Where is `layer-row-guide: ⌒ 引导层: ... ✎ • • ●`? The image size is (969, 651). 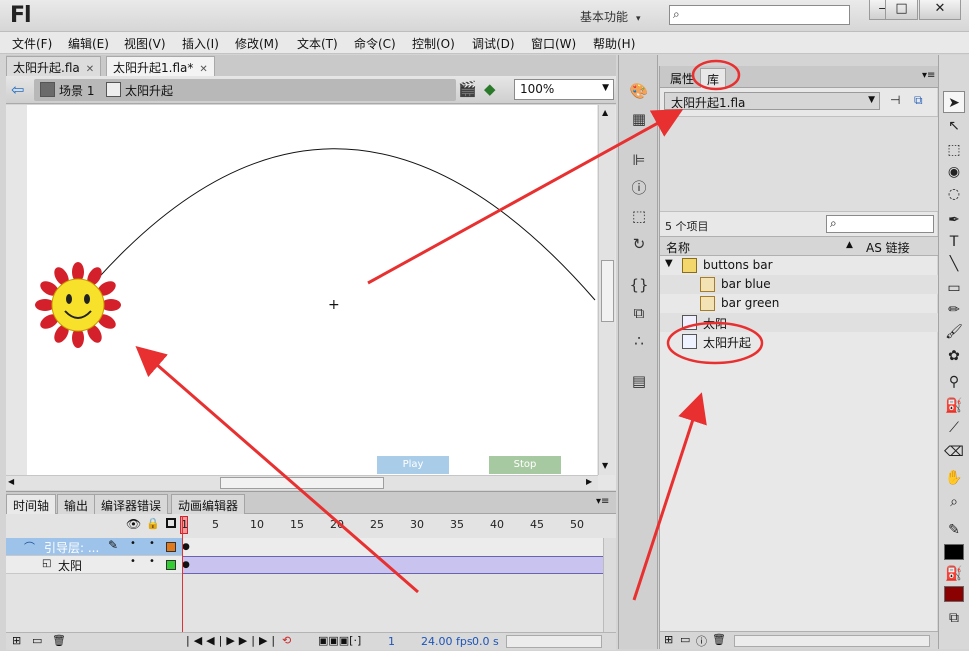
layer-row-guide: ⌒ 引导层: ... ✎ • • ● is located at coordinates (305, 547).